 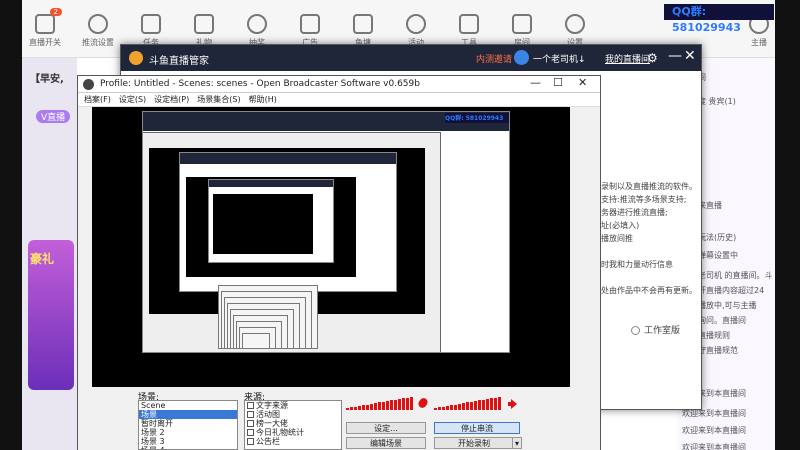 What do you see at coordinates (363, 31) in the screenshot?
I see `toolbar-item-6: 鱼塘` at bounding box center [363, 31].